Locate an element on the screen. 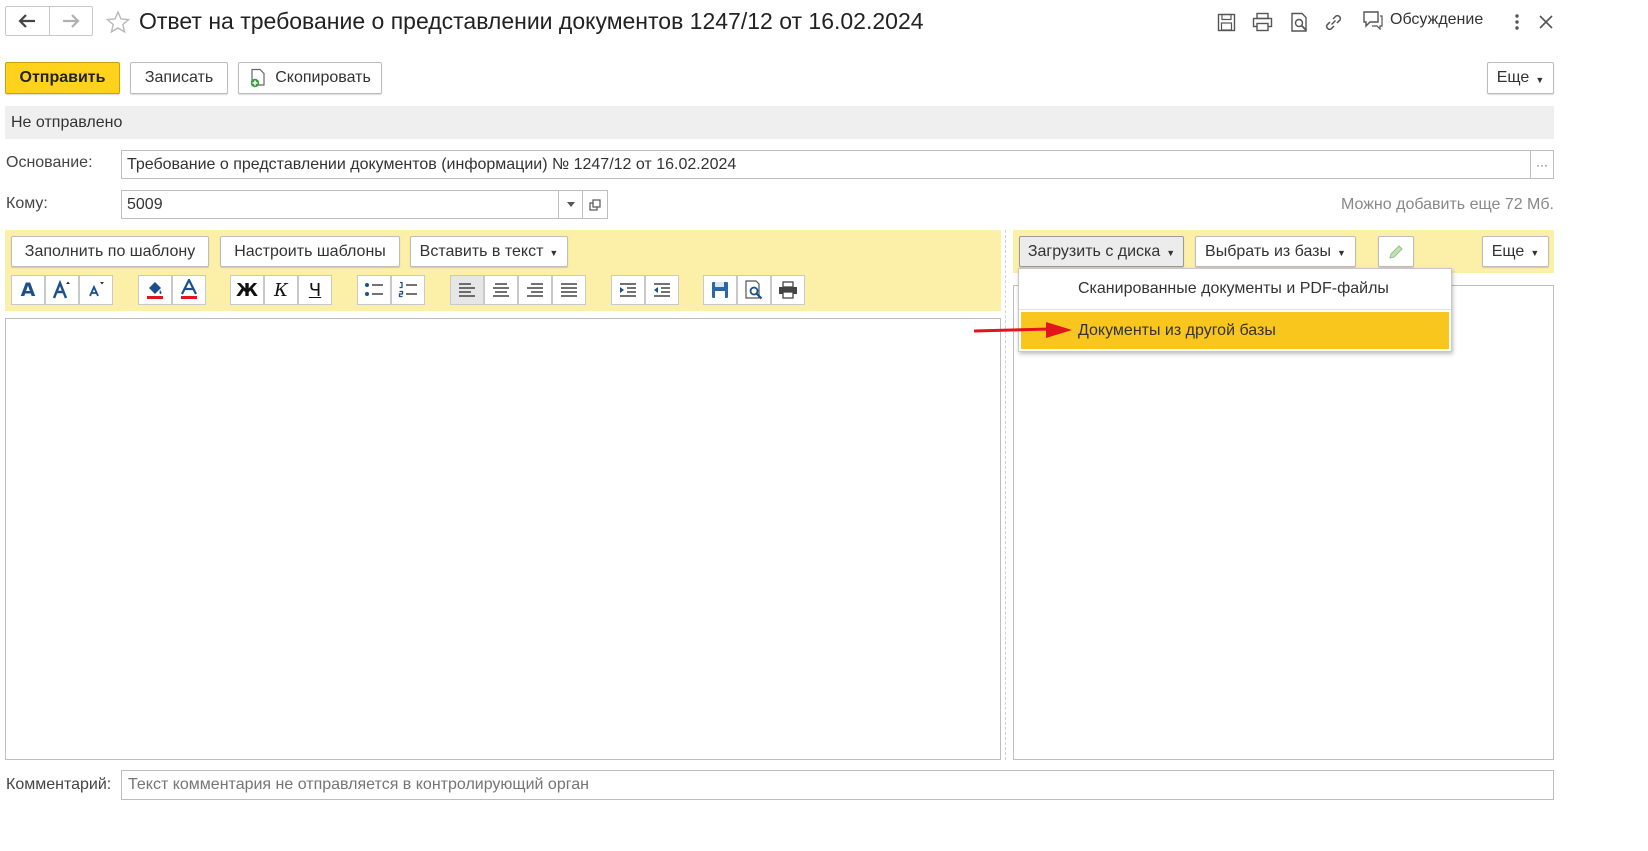 Image resolution: width=1648 pixels, height=851 pixels. align-right-button is located at coordinates (535, 290).